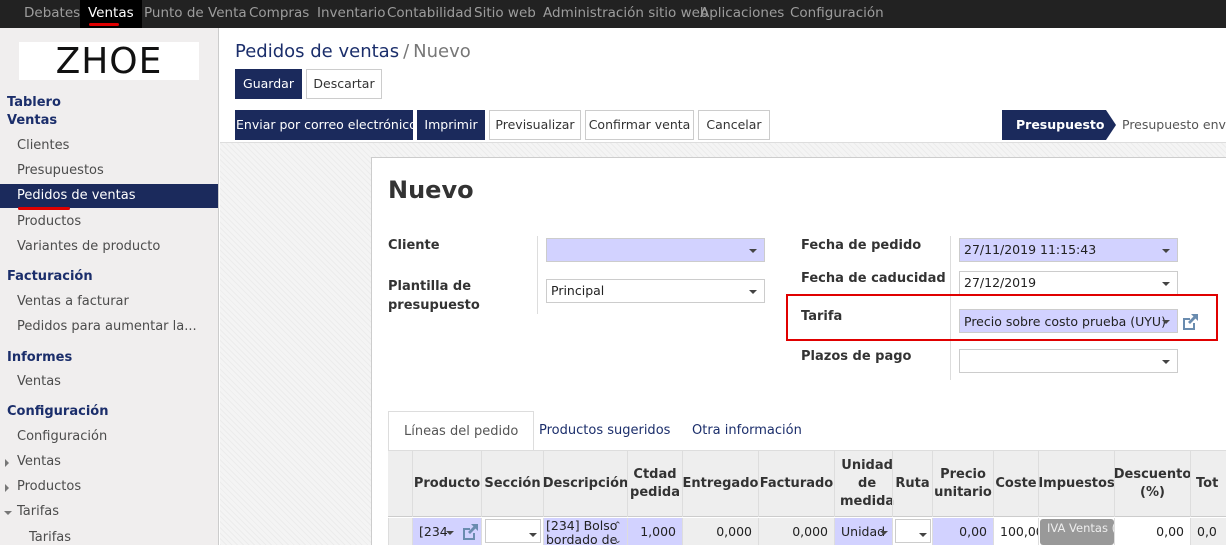 Image resolution: width=1226 pixels, height=545 pixels. Describe the element at coordinates (618, 540) in the screenshot. I see `scroll-down-icon: ⌄` at that location.